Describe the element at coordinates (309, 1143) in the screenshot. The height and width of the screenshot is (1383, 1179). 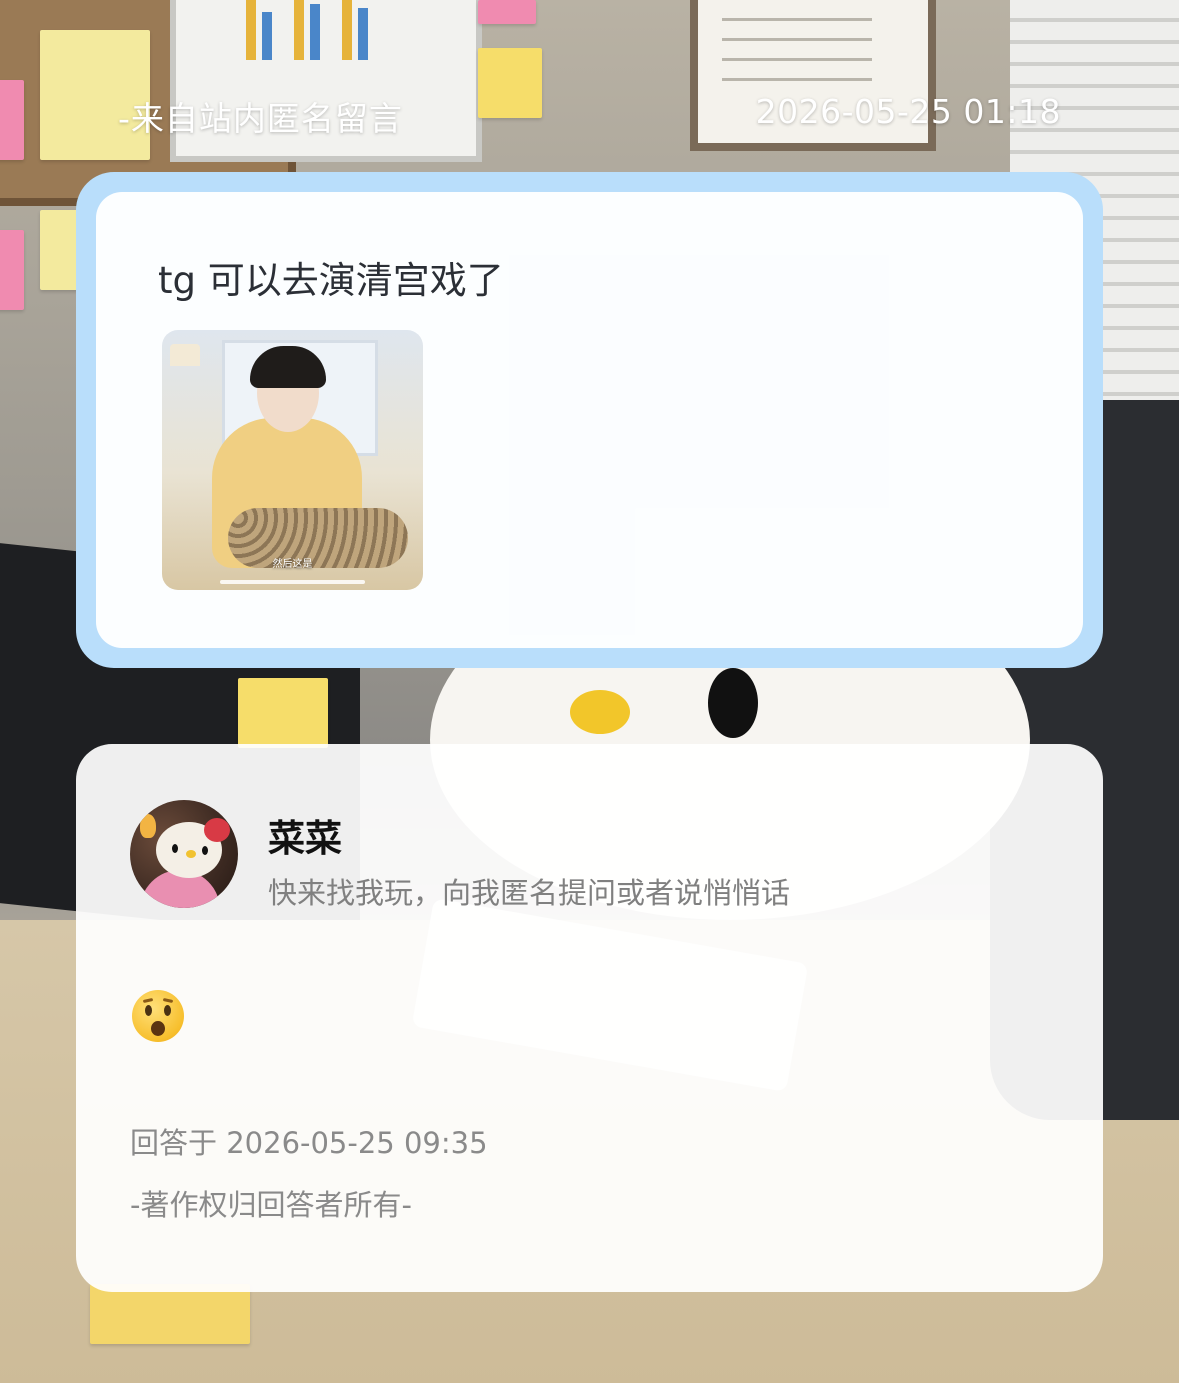
I see `answered-timestamp: 回答于 2026-05-25 09:35` at that location.